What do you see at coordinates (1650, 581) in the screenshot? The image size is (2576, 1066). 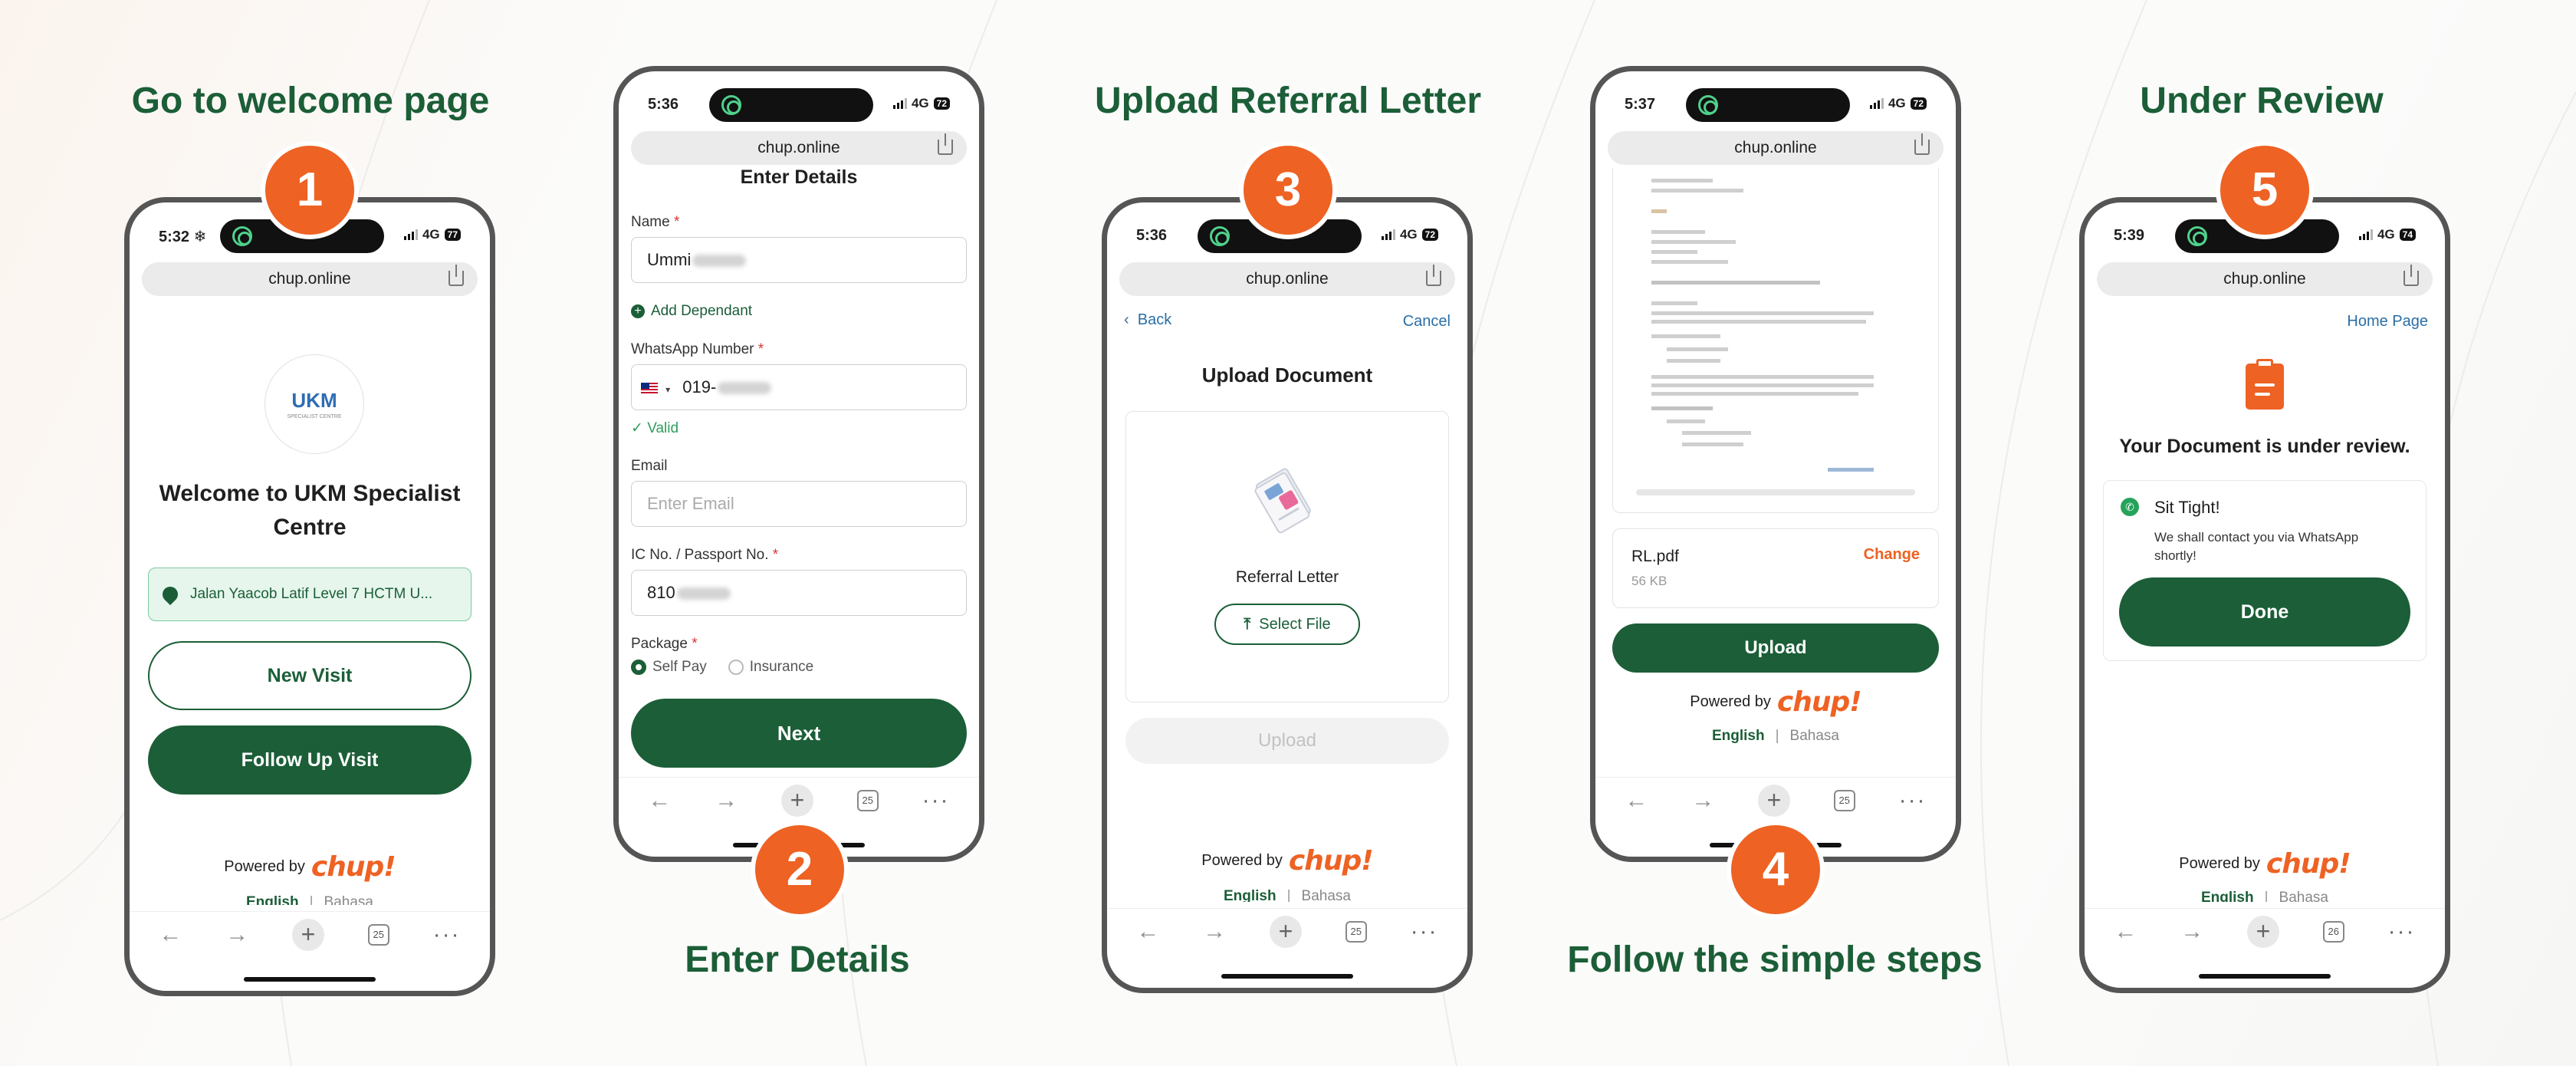 I see `file-size: 56 KB` at bounding box center [1650, 581].